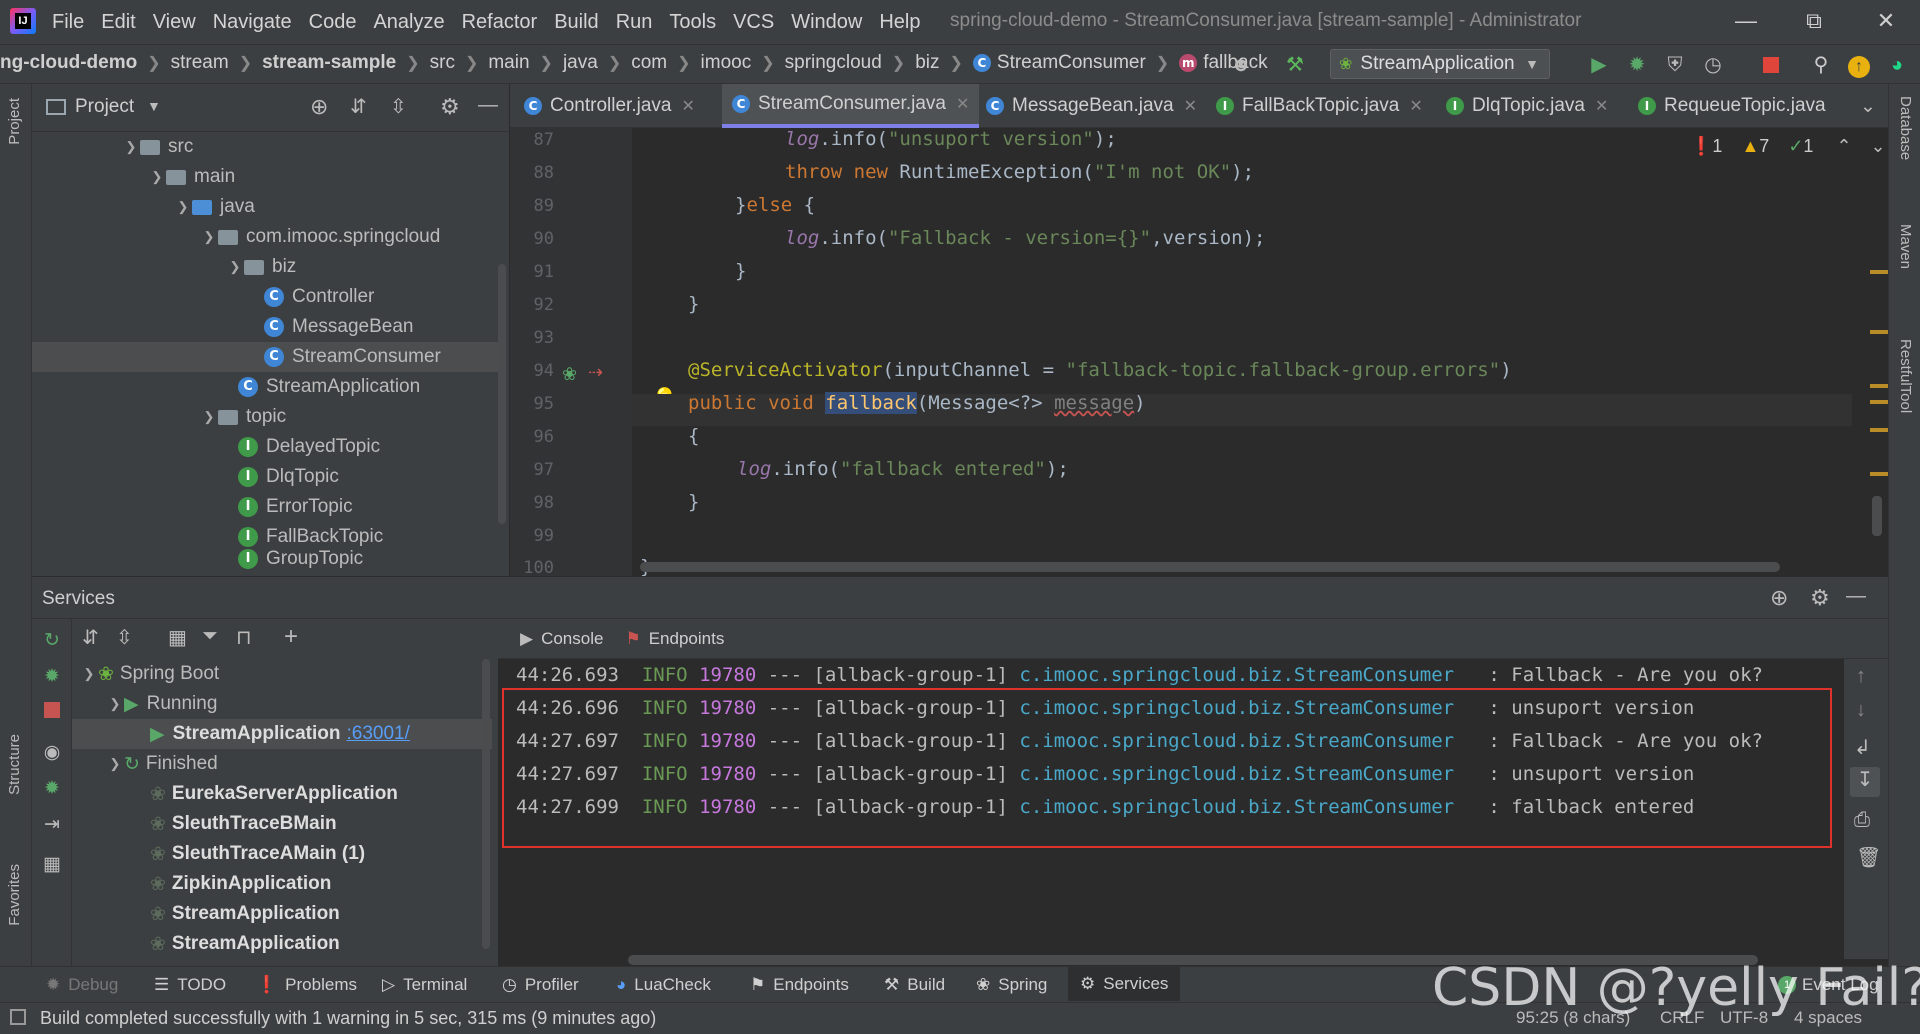 The image size is (1920, 1034). What do you see at coordinates (158, 147) in the screenshot?
I see `tree-item-src: ❯ src` at bounding box center [158, 147].